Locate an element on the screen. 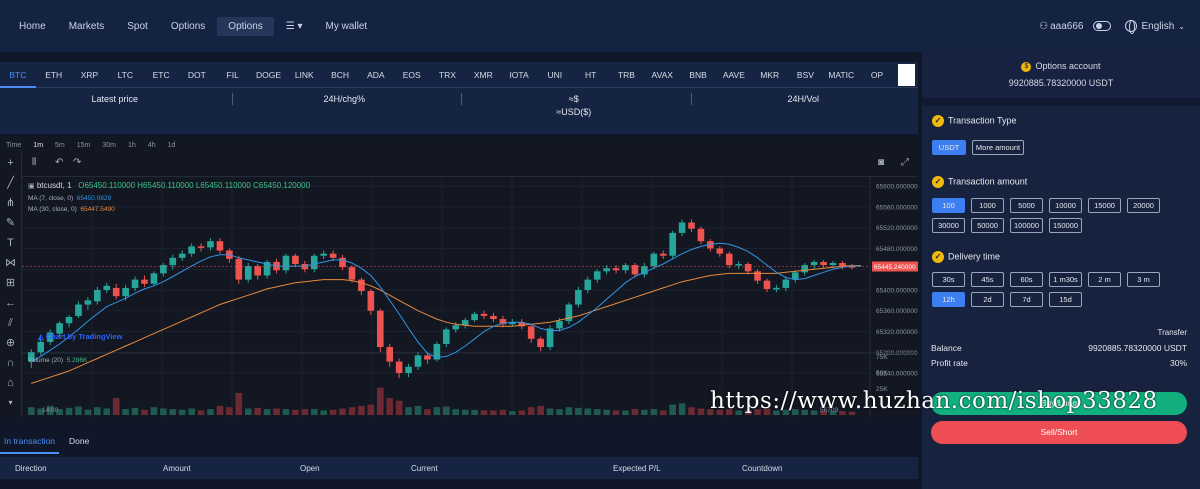  coin-tab-etc: ETC is located at coordinates (161, 75).